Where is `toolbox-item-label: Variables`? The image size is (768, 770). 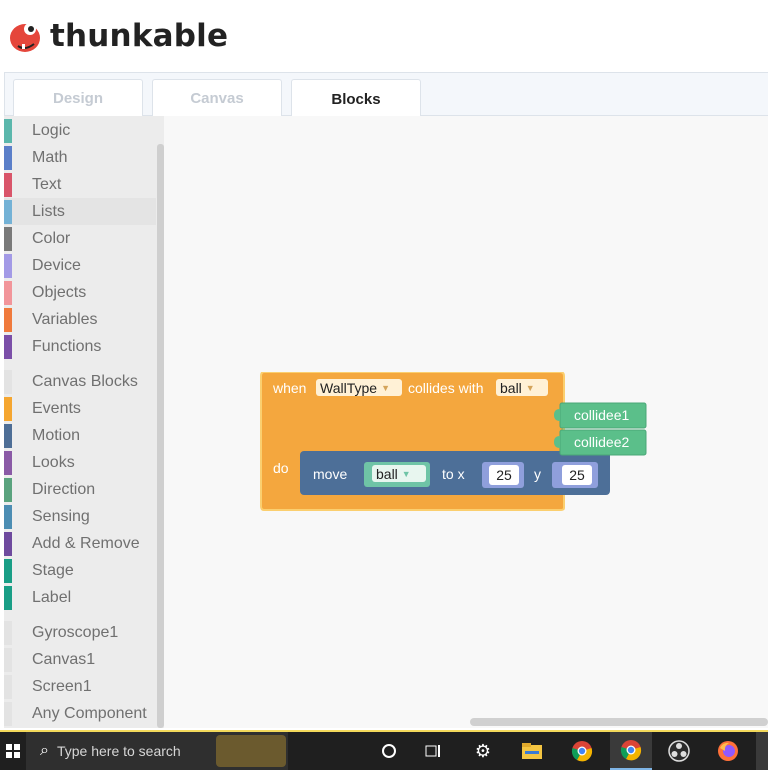 toolbox-item-label: Variables is located at coordinates (65, 319).